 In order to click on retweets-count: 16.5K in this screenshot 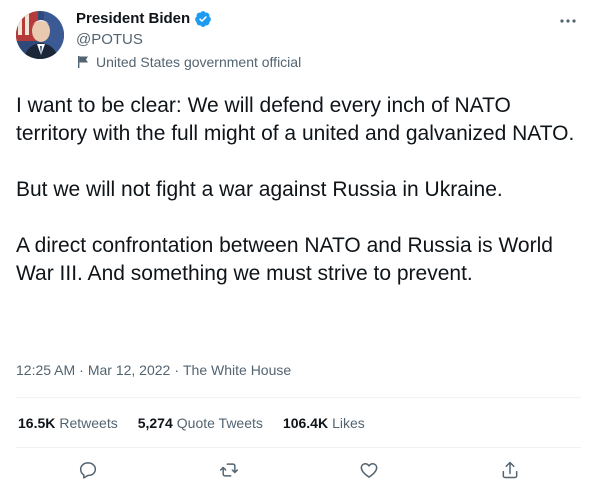, I will do `click(37, 423)`.